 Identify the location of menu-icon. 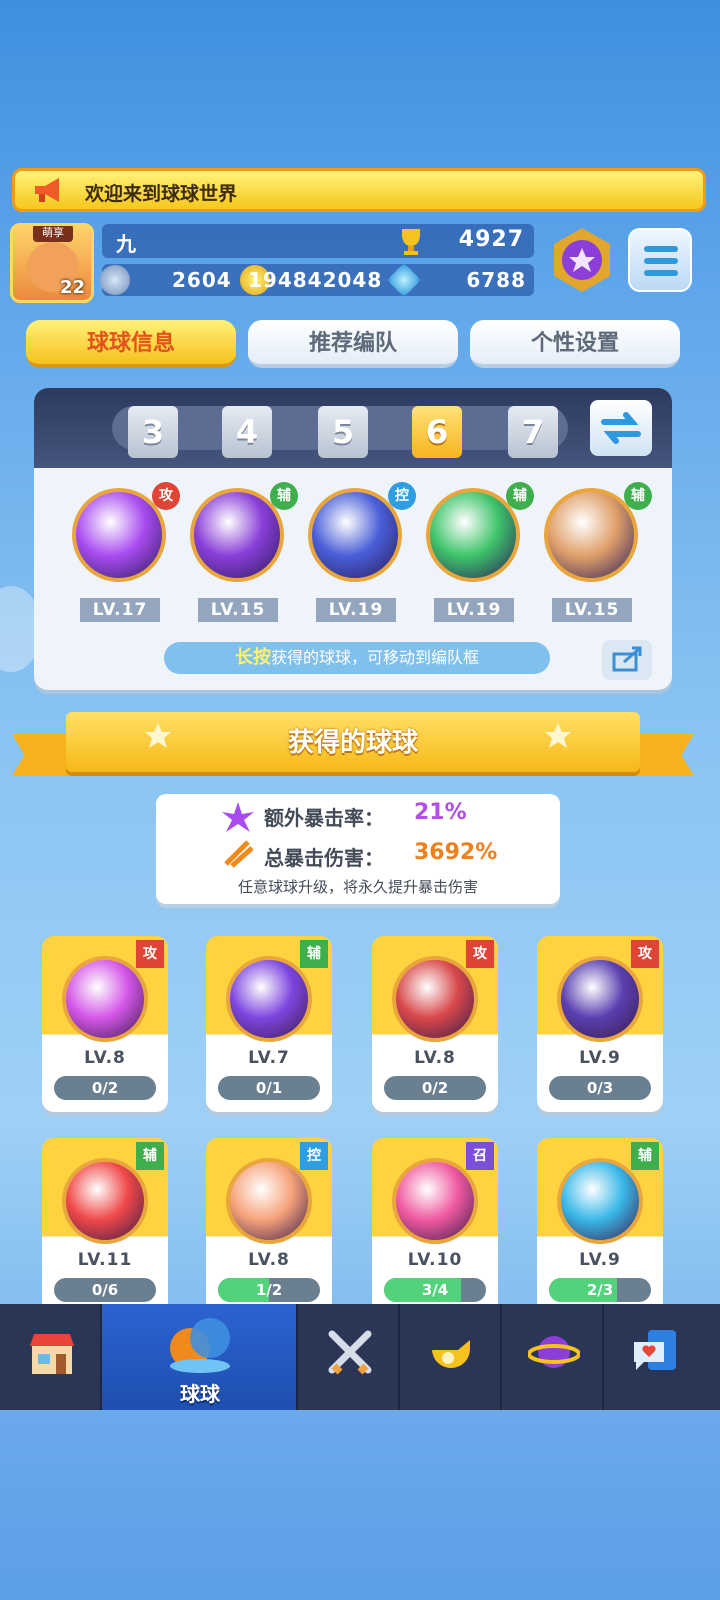
(660, 260).